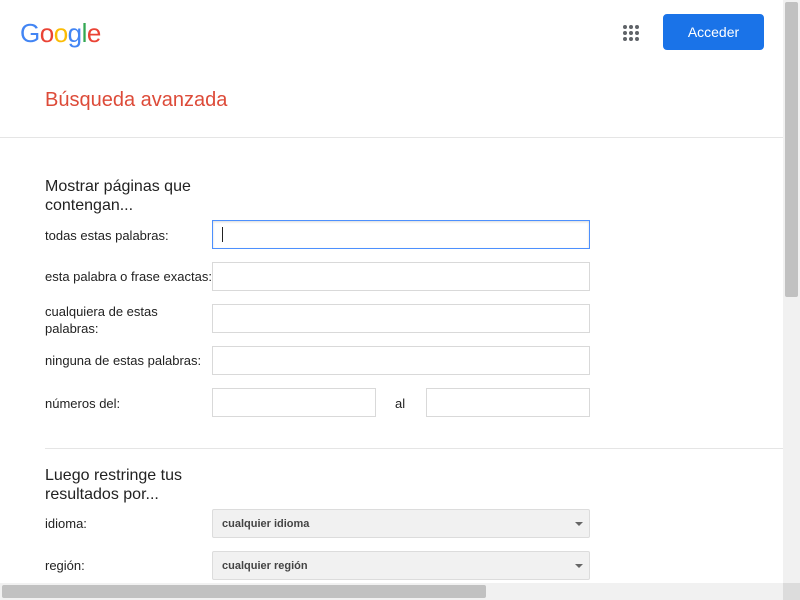 Image resolution: width=800 pixels, height=600 pixels. Describe the element at coordinates (401, 565) in the screenshot. I see `region-select: cualquier región` at that location.